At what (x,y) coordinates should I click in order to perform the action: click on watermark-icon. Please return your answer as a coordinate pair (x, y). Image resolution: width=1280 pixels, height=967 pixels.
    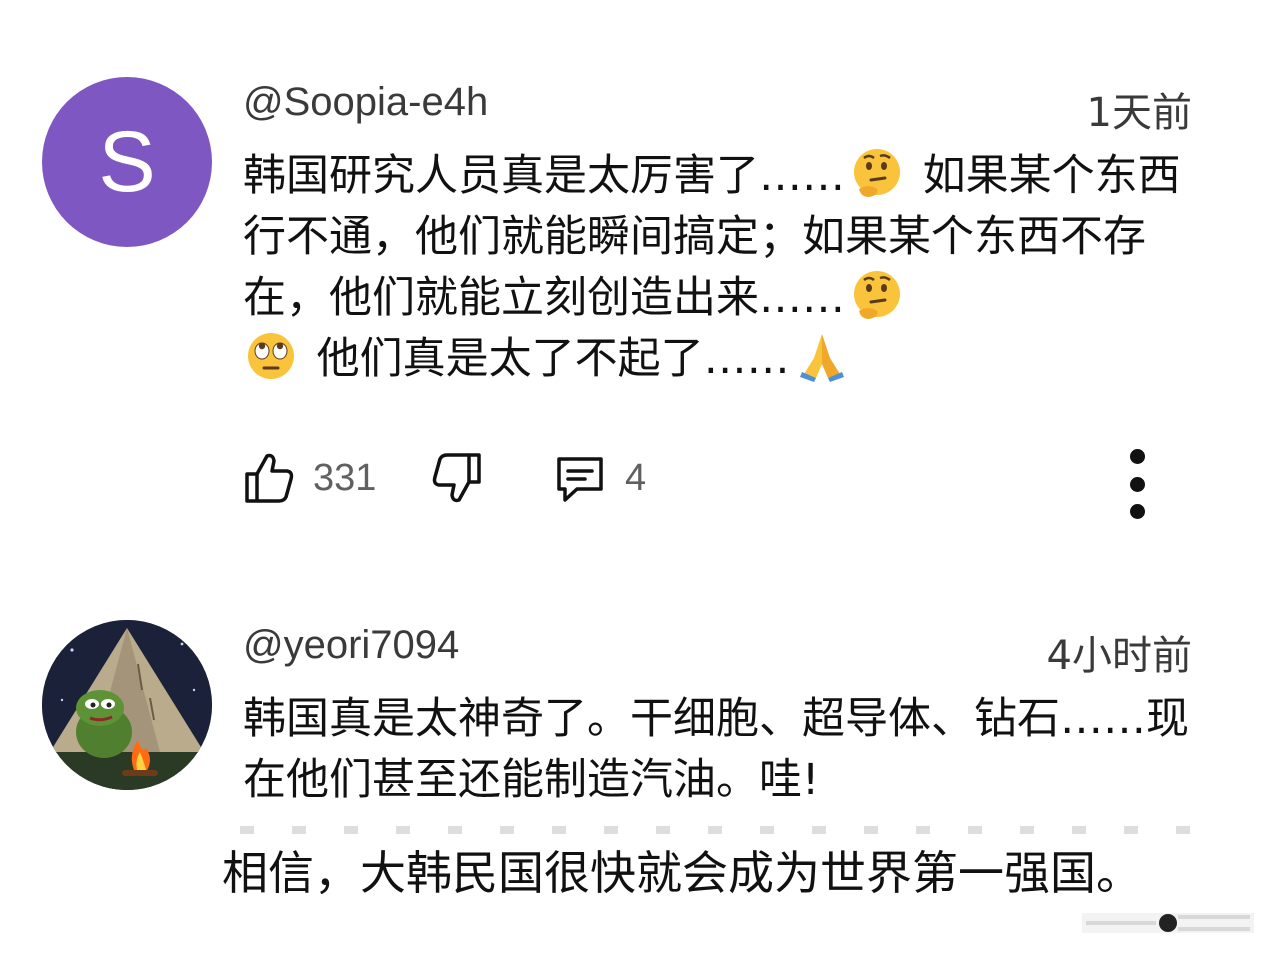
    Looking at the image, I should click on (1168, 923).